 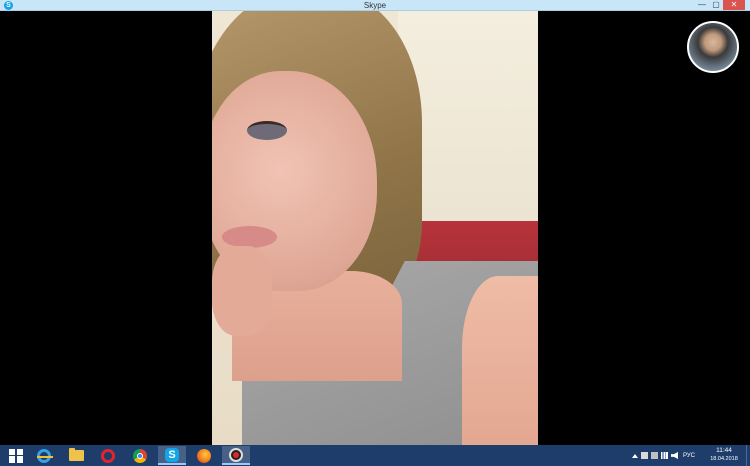 I want to click on maximize-button: ▢, so click(x=716, y=5).